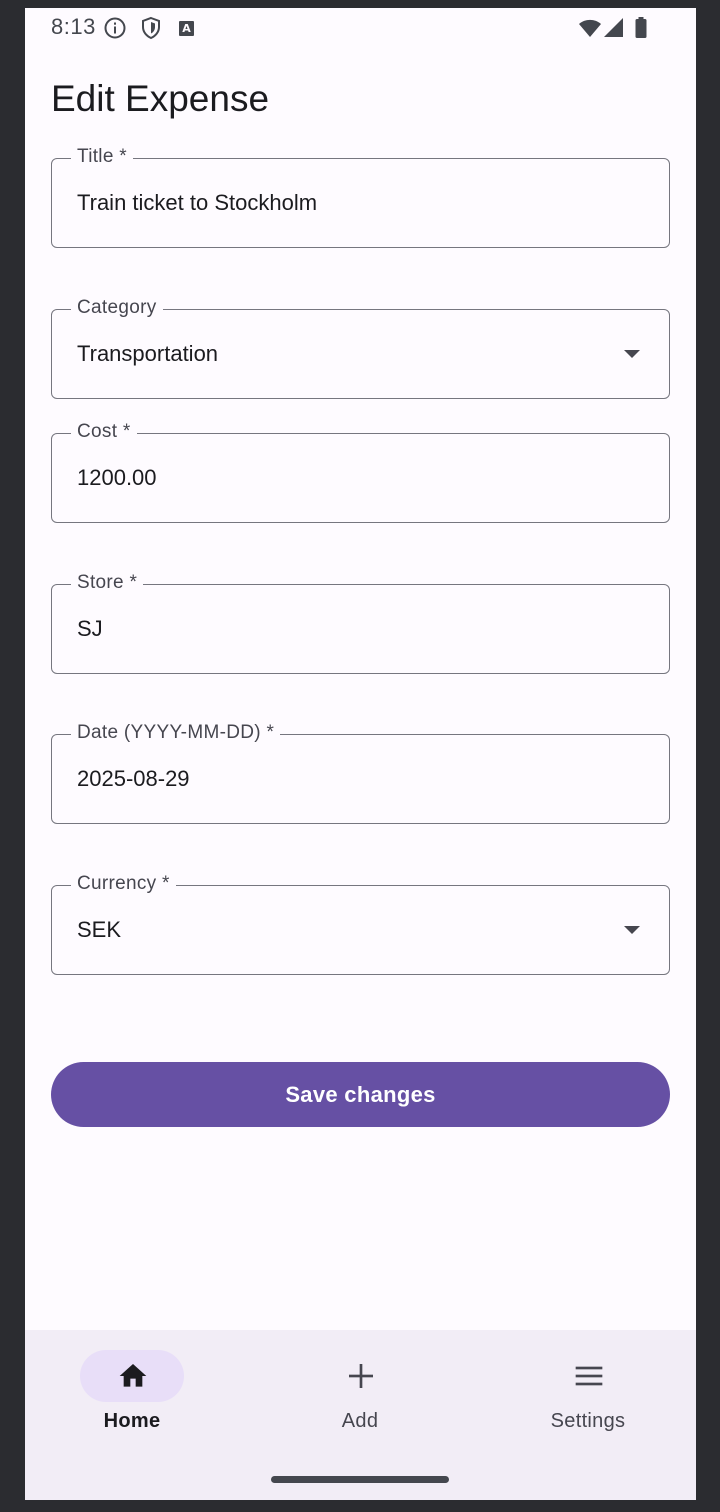  What do you see at coordinates (641, 27) in the screenshot?
I see `battery-icon` at bounding box center [641, 27].